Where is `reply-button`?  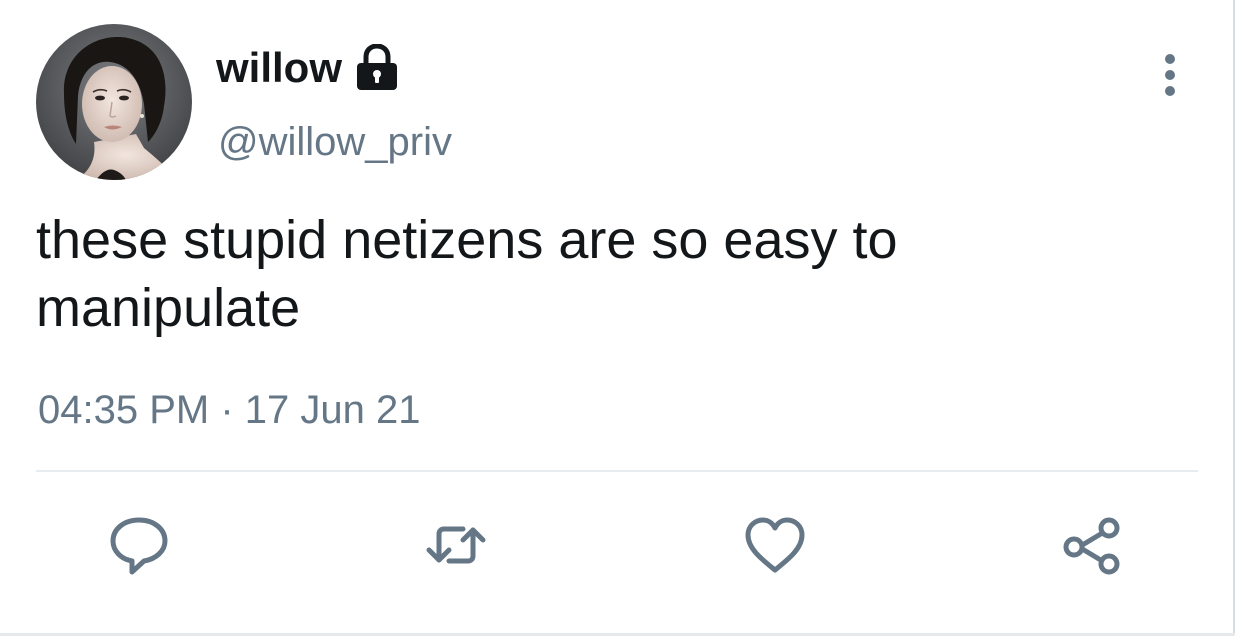
reply-button is located at coordinates (139, 545).